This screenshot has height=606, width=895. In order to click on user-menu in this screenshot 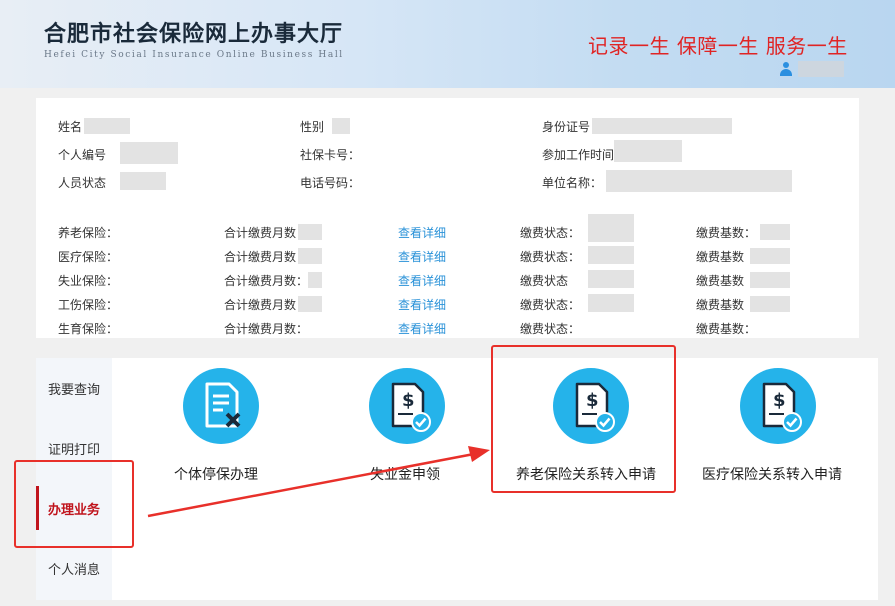, I will do `click(812, 69)`.